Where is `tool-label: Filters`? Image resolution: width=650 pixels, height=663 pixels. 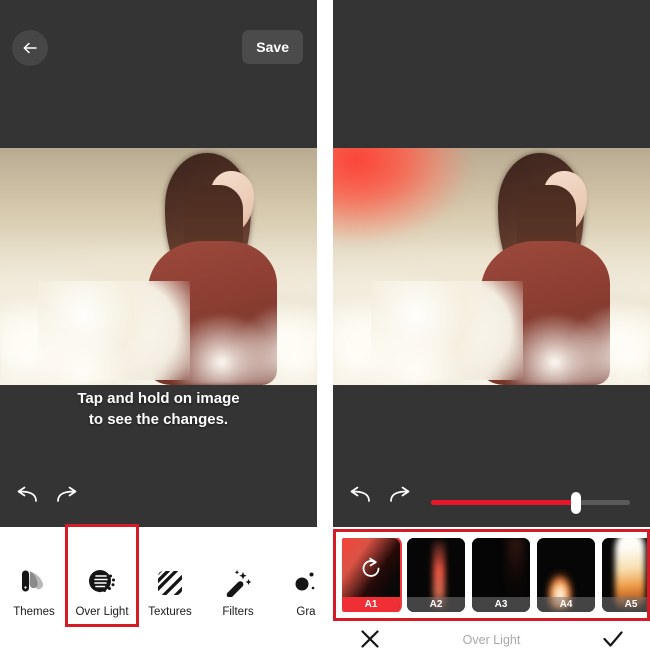 tool-label: Filters is located at coordinates (238, 612).